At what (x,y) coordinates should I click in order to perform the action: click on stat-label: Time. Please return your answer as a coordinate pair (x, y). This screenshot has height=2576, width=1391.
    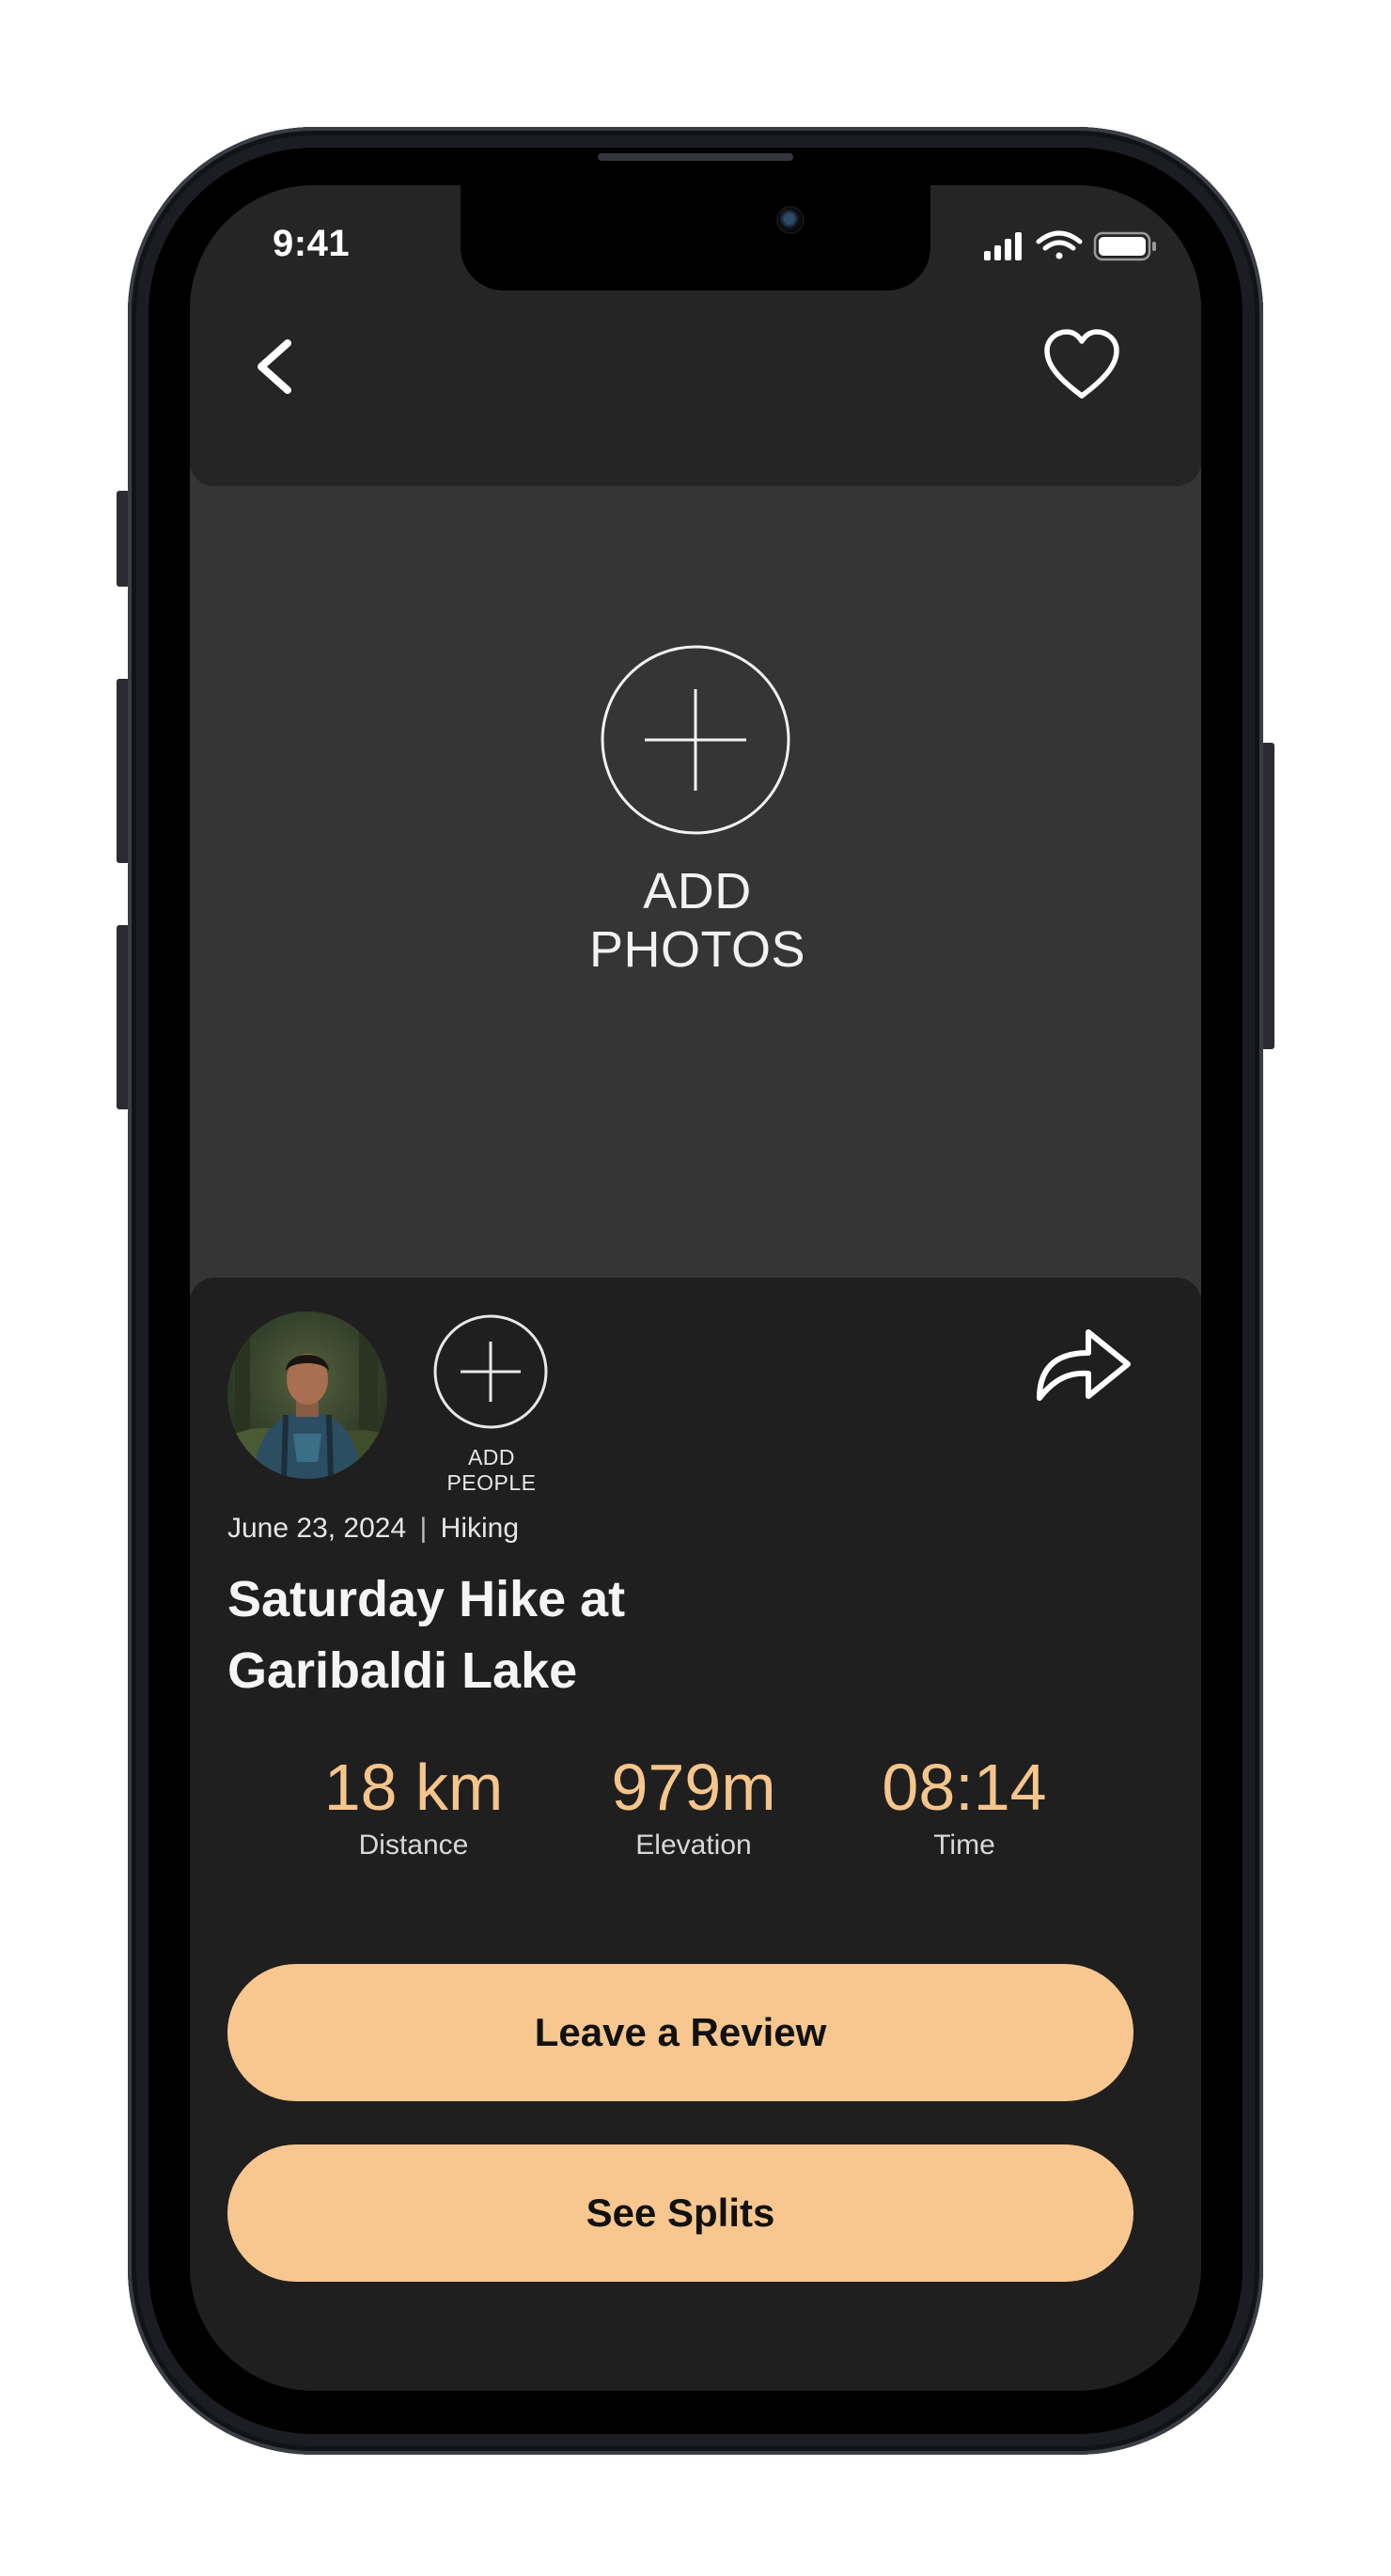
    Looking at the image, I should click on (964, 1846).